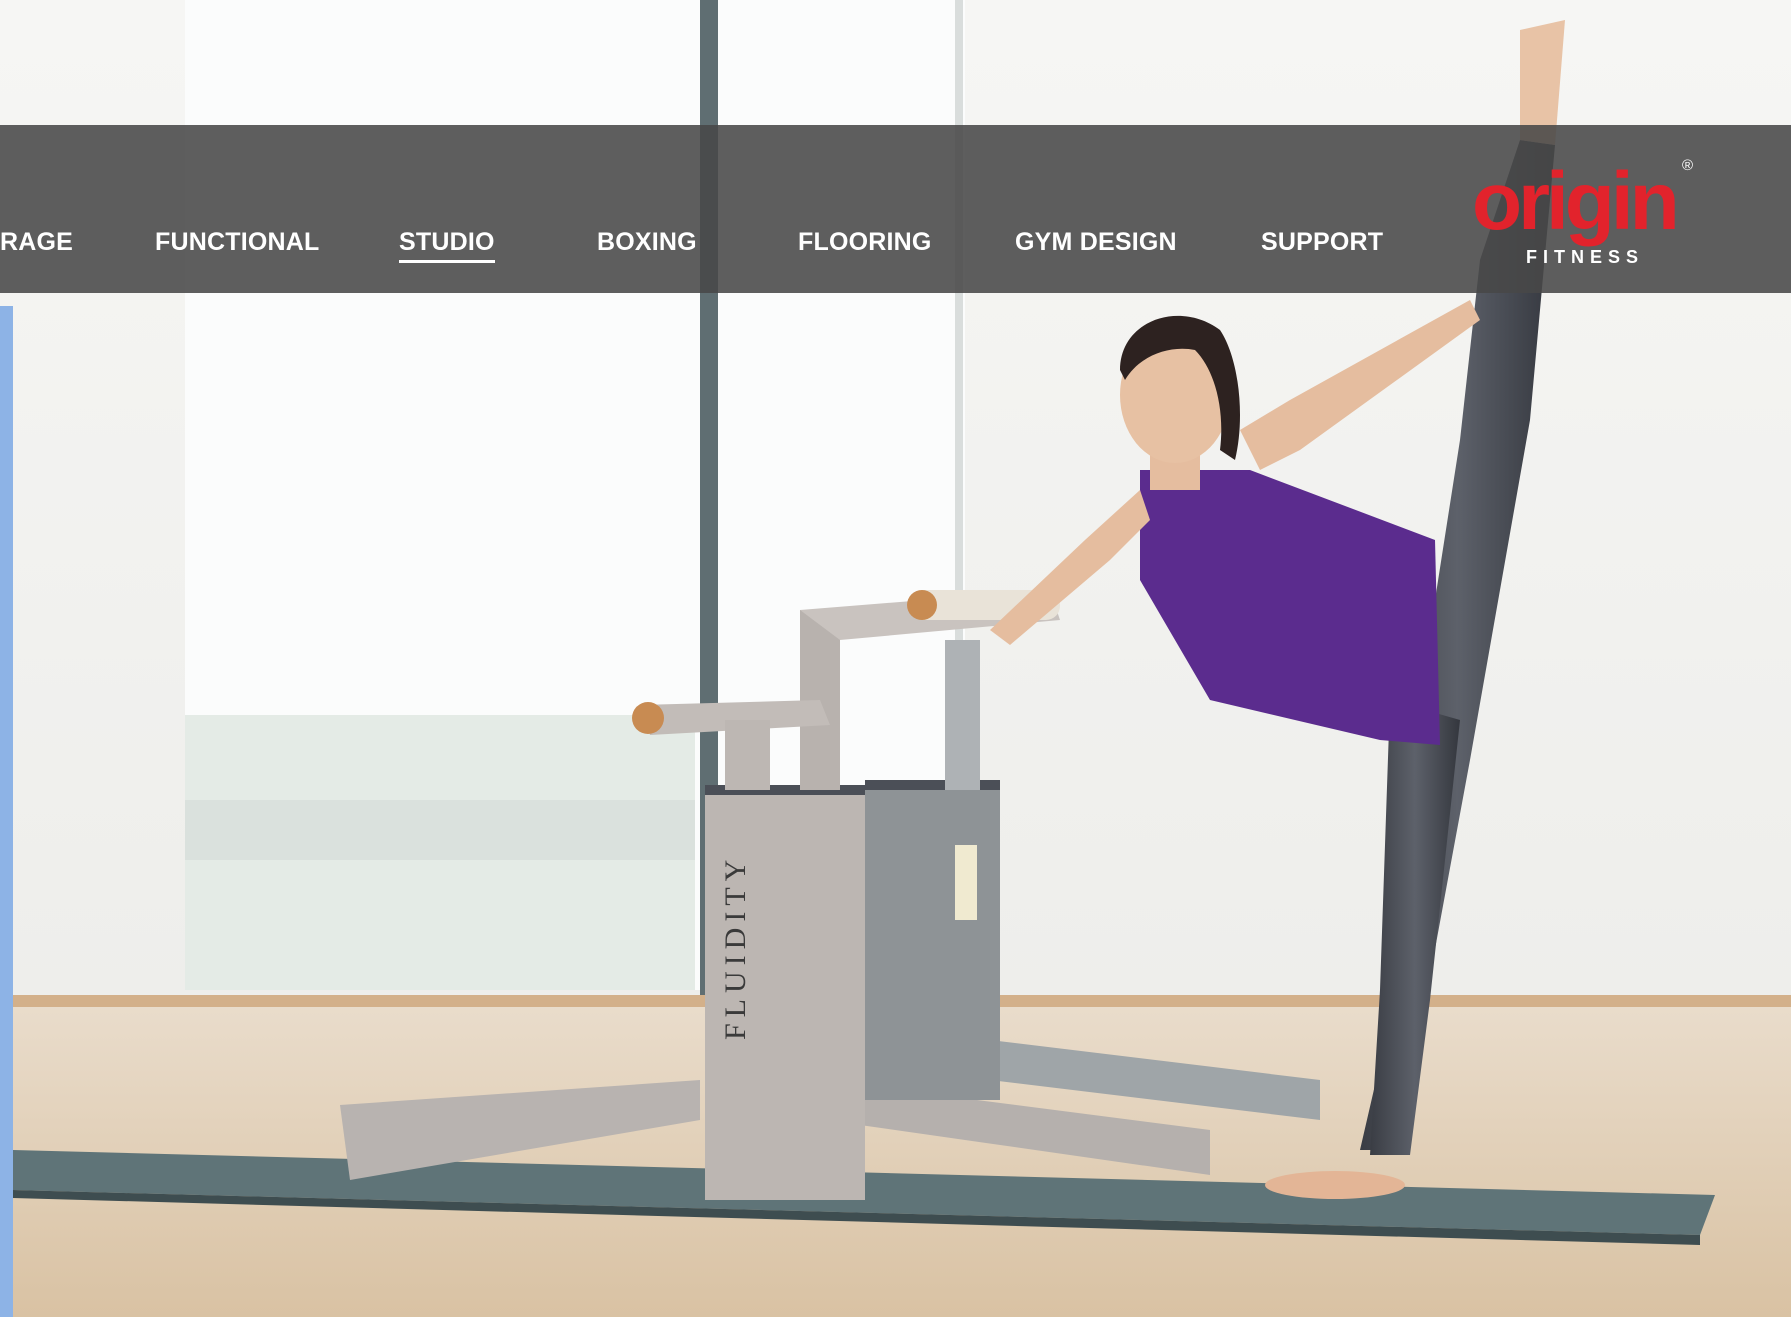 The image size is (1791, 1317). Describe the element at coordinates (1585, 257) in the screenshot. I see `logo-subtitle: FITNESS` at that location.